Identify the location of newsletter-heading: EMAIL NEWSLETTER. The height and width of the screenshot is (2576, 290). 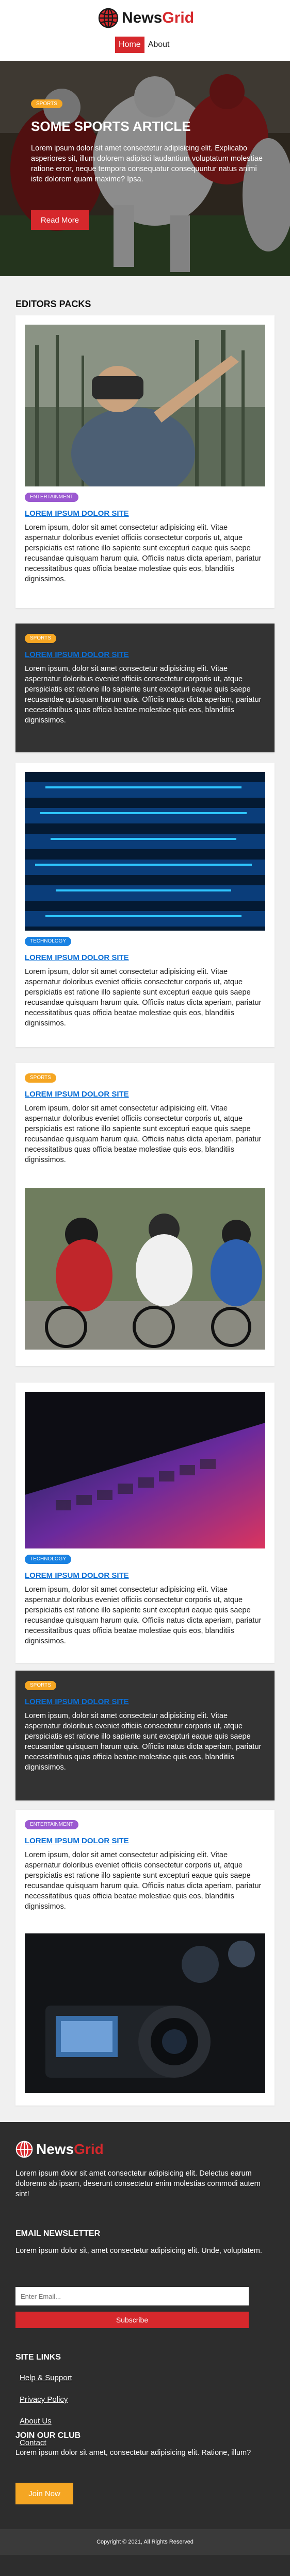
(58, 2233).